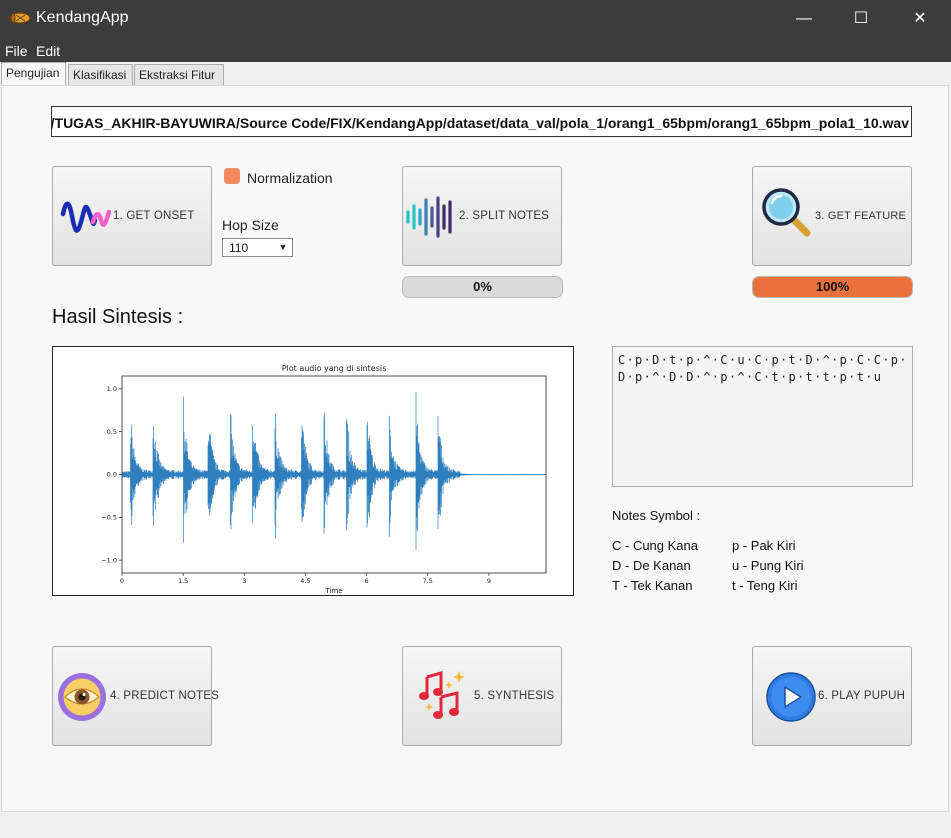  Describe the element at coordinates (85, 217) in the screenshot. I see `waveform-icon` at that location.